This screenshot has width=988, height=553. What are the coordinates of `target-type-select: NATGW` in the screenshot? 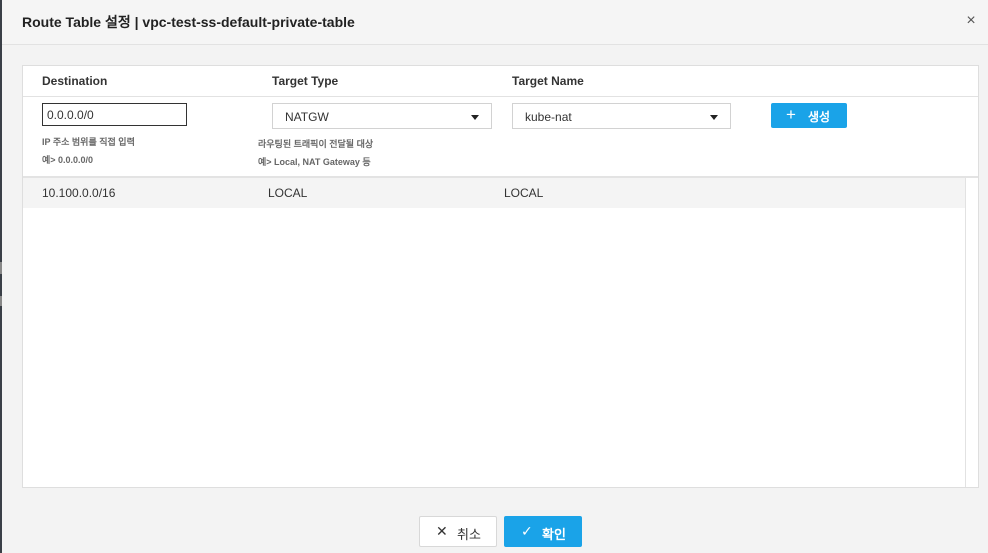 It's located at (382, 116).